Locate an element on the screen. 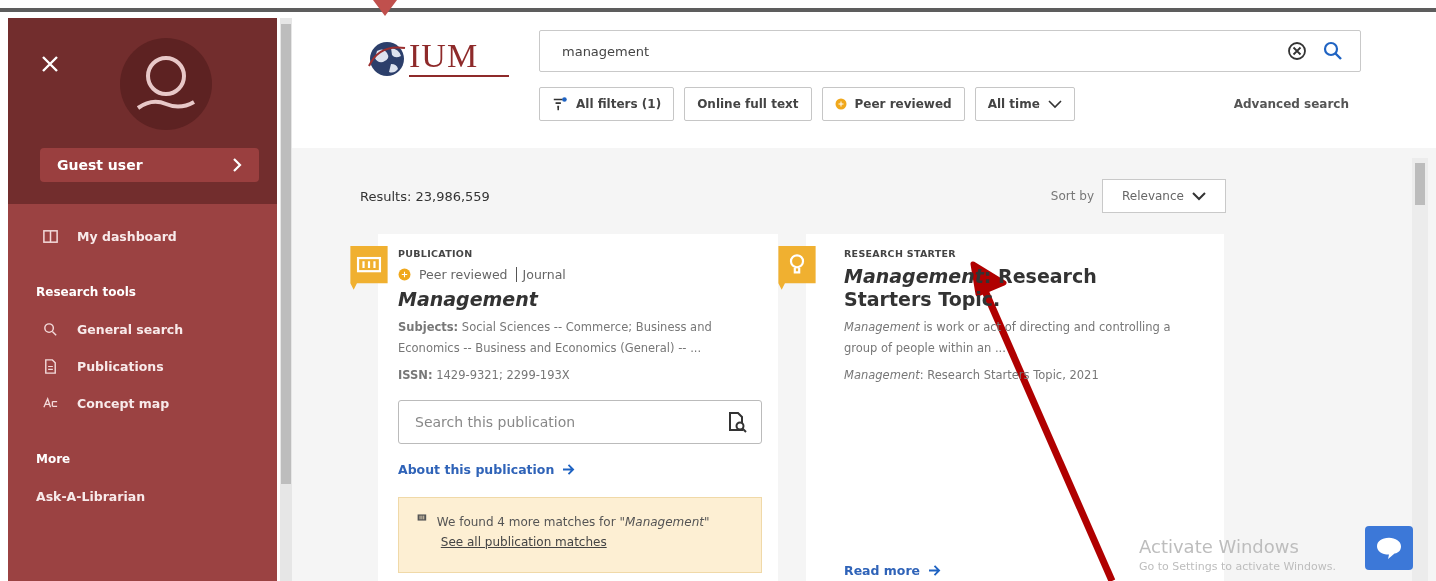 The width and height of the screenshot is (1436, 581). journal-icon is located at coordinates (422, 517).